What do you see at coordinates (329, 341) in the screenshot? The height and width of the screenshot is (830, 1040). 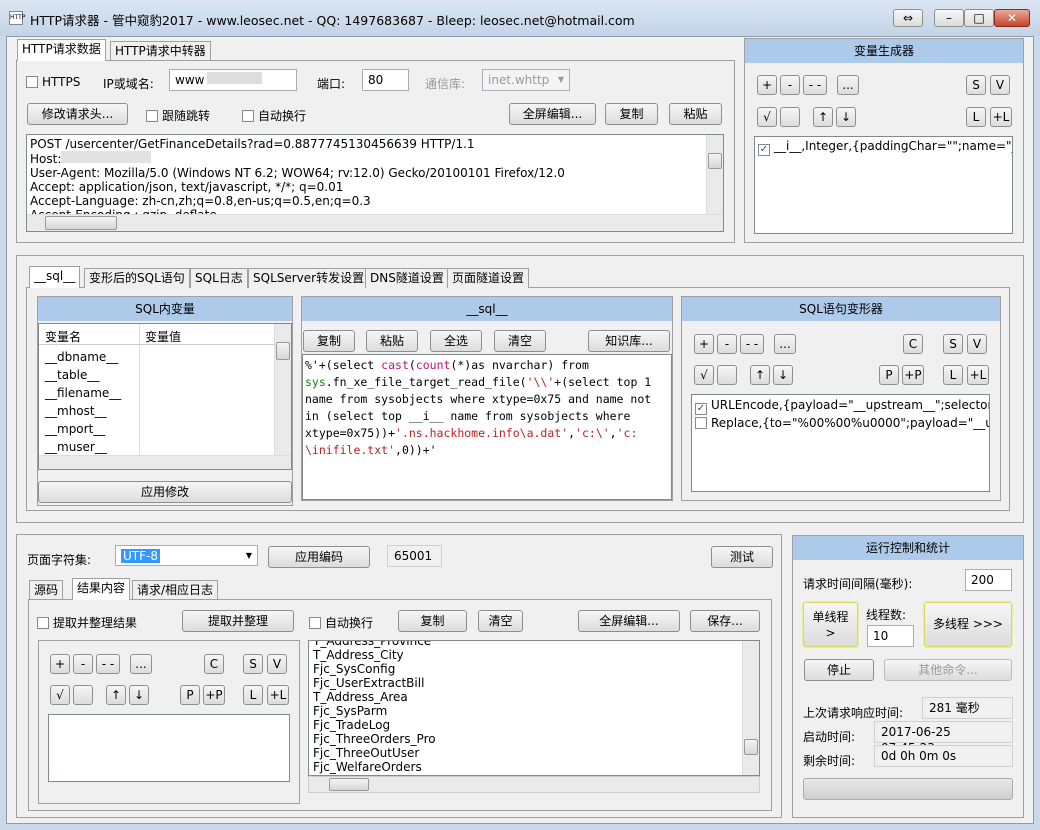 I see `sql-copy-button: 复制` at bounding box center [329, 341].